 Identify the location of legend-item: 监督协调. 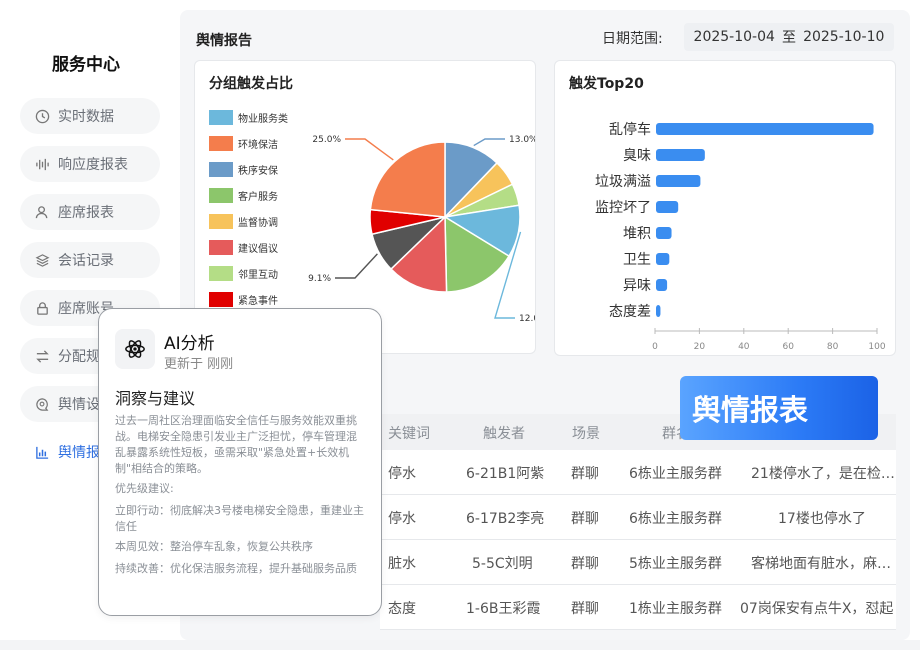
(243, 221).